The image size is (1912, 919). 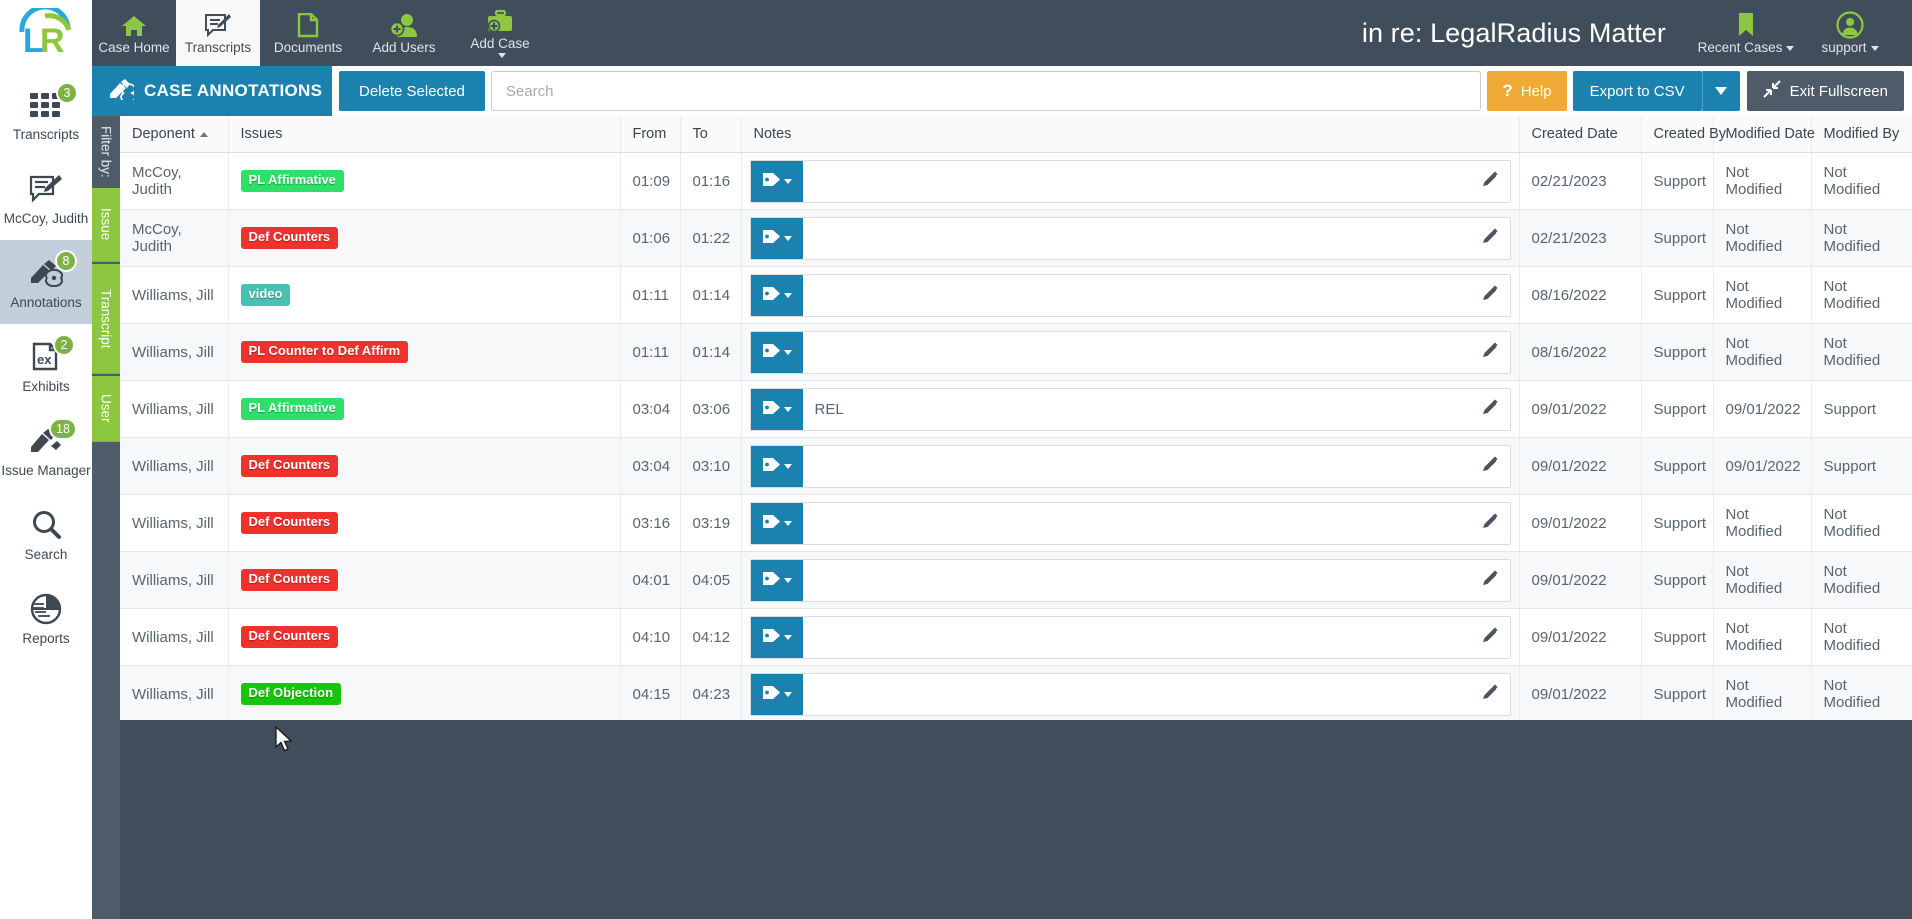 What do you see at coordinates (52, 40) in the screenshot?
I see `svg-text: R` at bounding box center [52, 40].